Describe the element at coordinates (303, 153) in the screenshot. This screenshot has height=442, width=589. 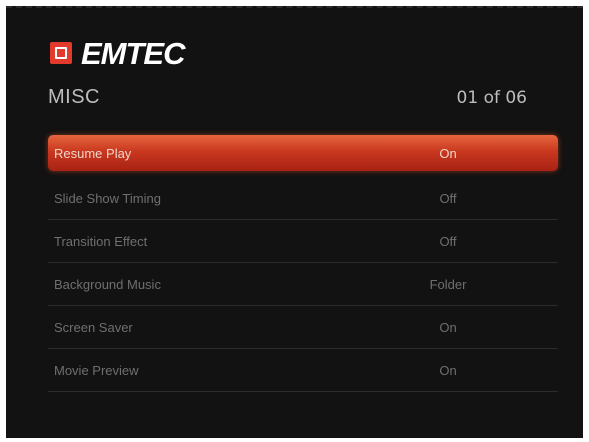
I see `menu-item-resume-play: Resume Play On` at that location.